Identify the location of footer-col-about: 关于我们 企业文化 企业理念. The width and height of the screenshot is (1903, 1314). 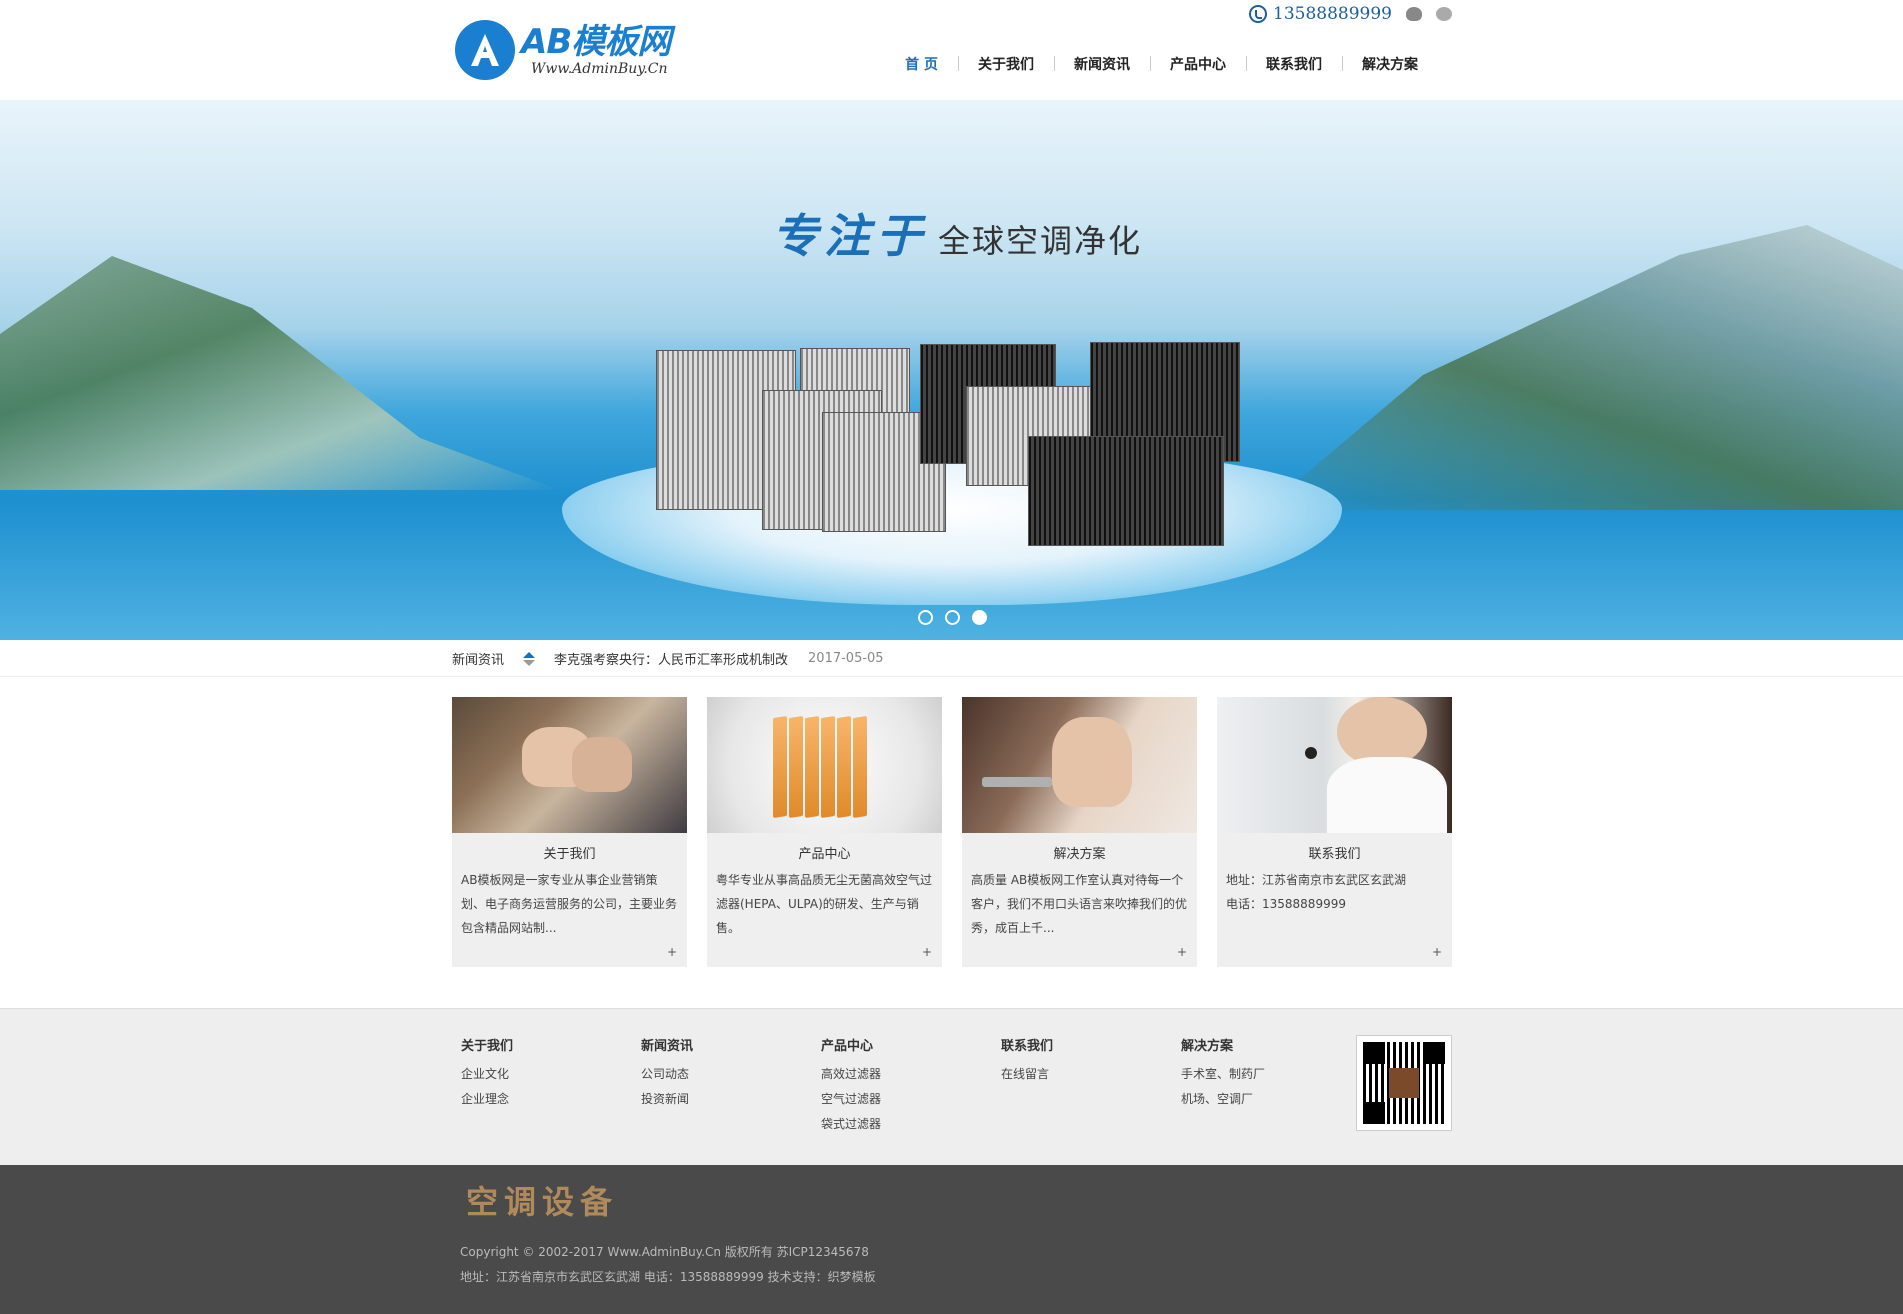
(487, 1073).